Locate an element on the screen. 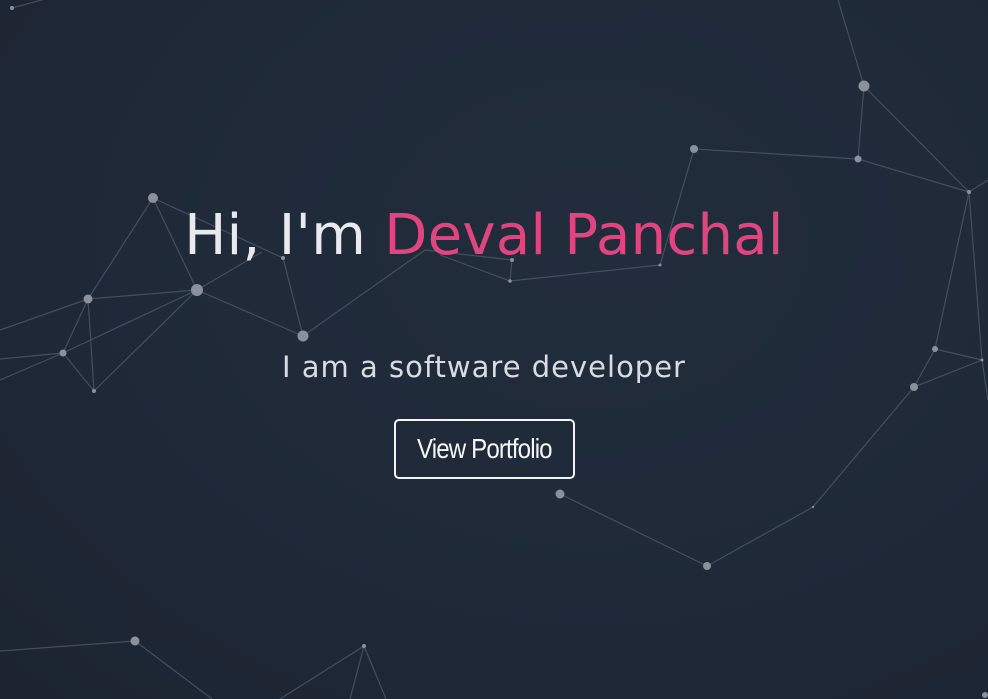 The height and width of the screenshot is (699, 988). hero-headline: Hi, I'm Deval Panchal is located at coordinates (484, 236).